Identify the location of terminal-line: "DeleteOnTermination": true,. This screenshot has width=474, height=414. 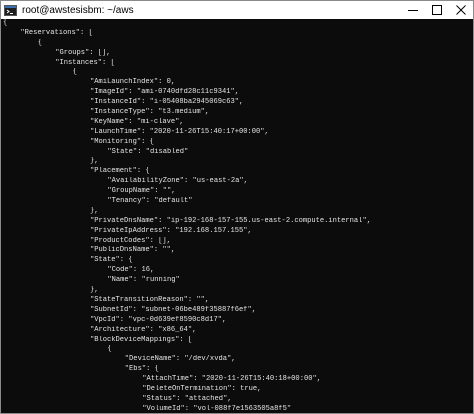
(202, 388).